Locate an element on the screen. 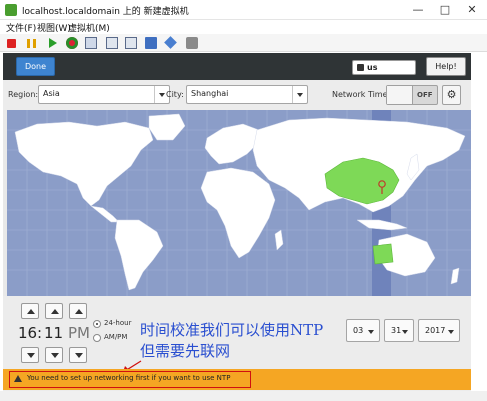 The width and height of the screenshot is (487, 401). help-button: Help! is located at coordinates (446, 66).